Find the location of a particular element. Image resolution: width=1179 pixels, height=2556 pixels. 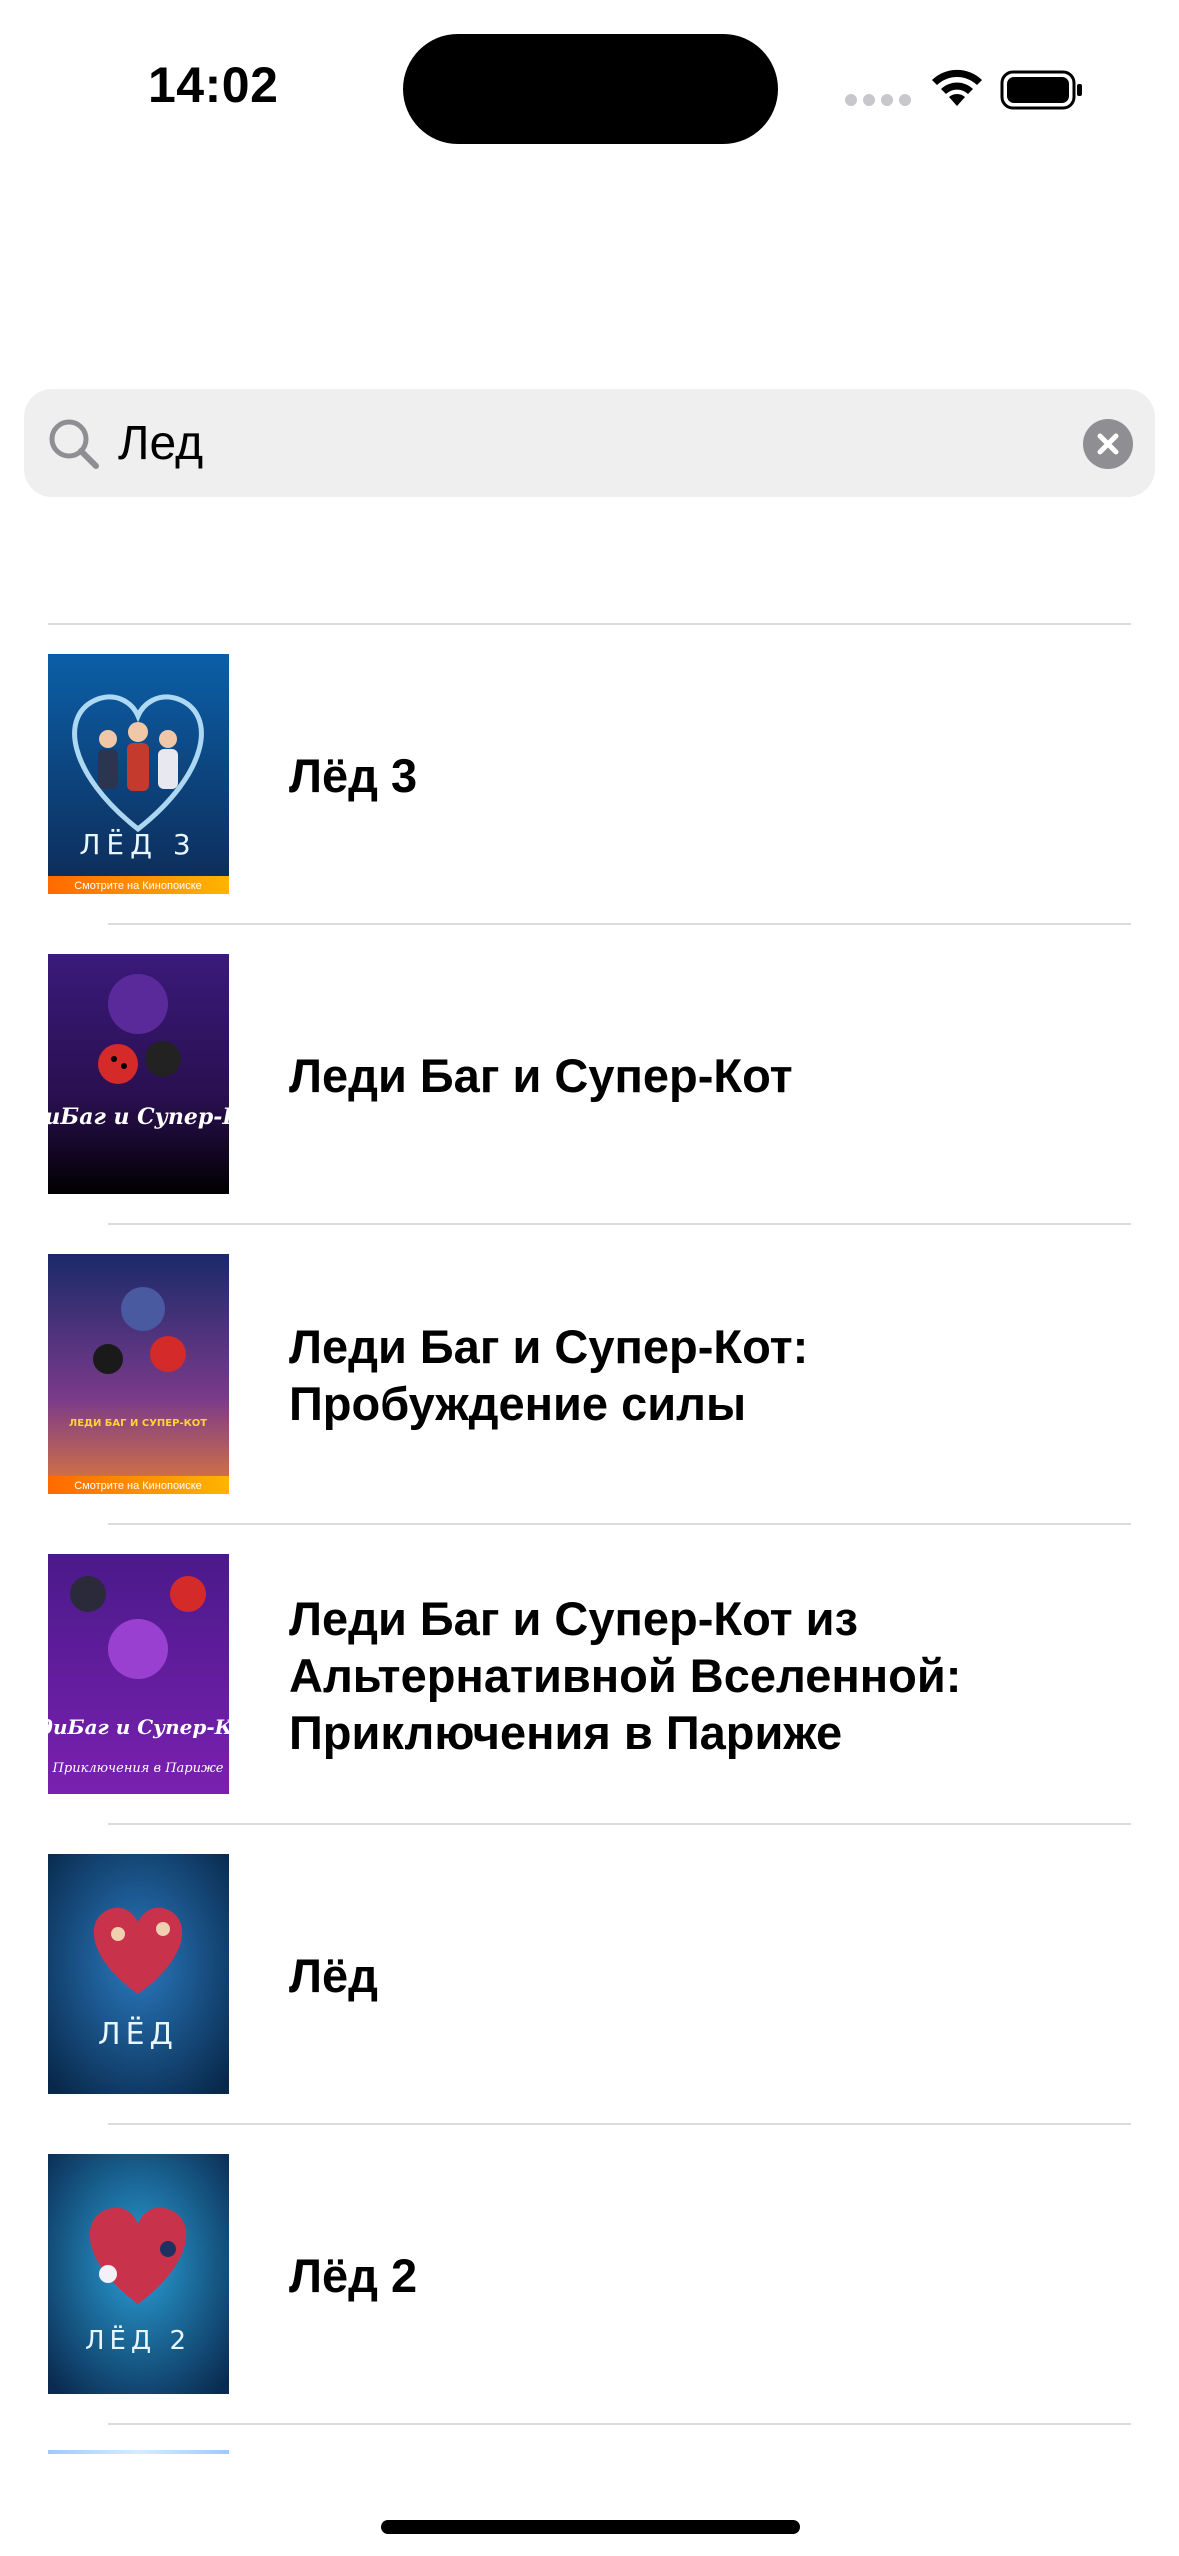

movie-title: Леди Баг и Супер-Кот is located at coordinates (541, 1075).